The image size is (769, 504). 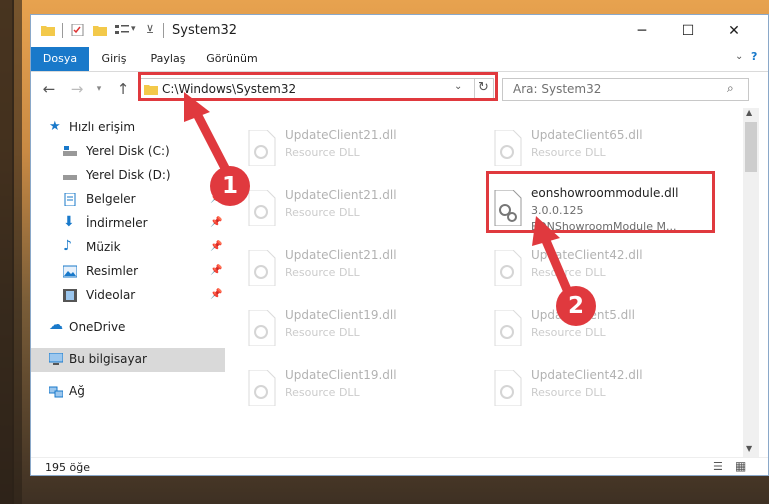 I want to click on minimize-button: ─, so click(x=642, y=30).